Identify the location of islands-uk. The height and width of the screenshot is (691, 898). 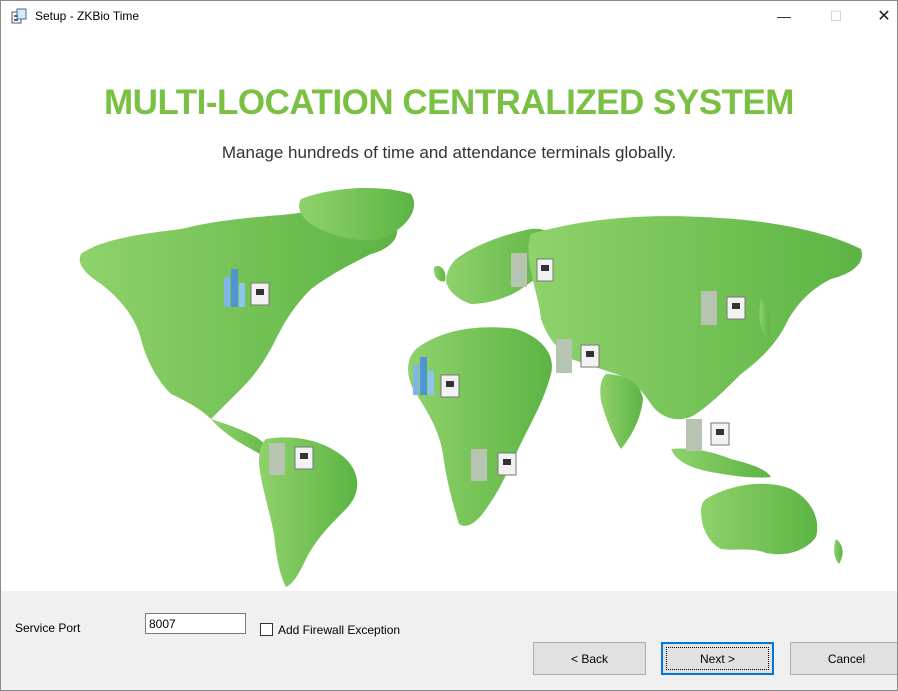
(439, 273).